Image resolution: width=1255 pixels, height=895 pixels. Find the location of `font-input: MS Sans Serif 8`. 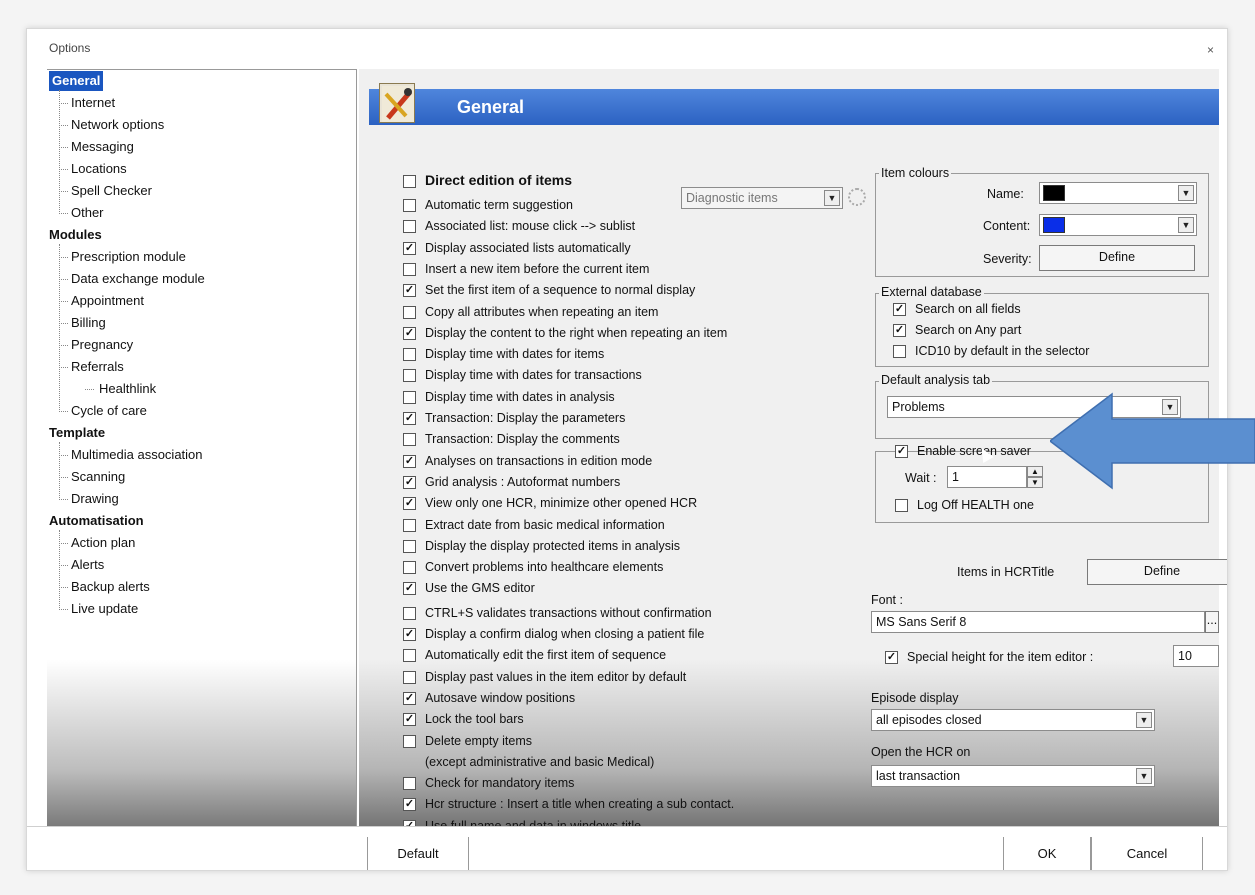

font-input: MS Sans Serif 8 is located at coordinates (1038, 622).